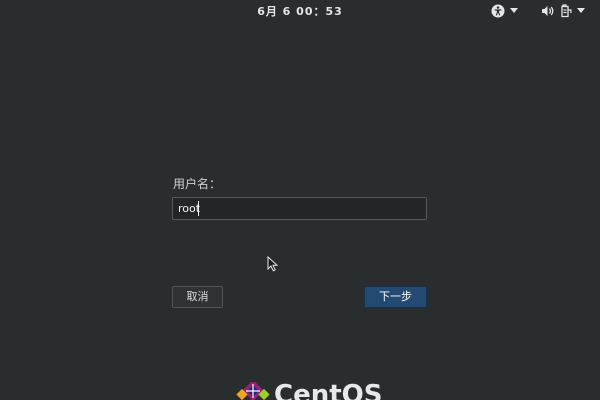 The height and width of the screenshot is (400, 600). What do you see at coordinates (328, 390) in the screenshot?
I see `logo-wordmark: CentOS` at bounding box center [328, 390].